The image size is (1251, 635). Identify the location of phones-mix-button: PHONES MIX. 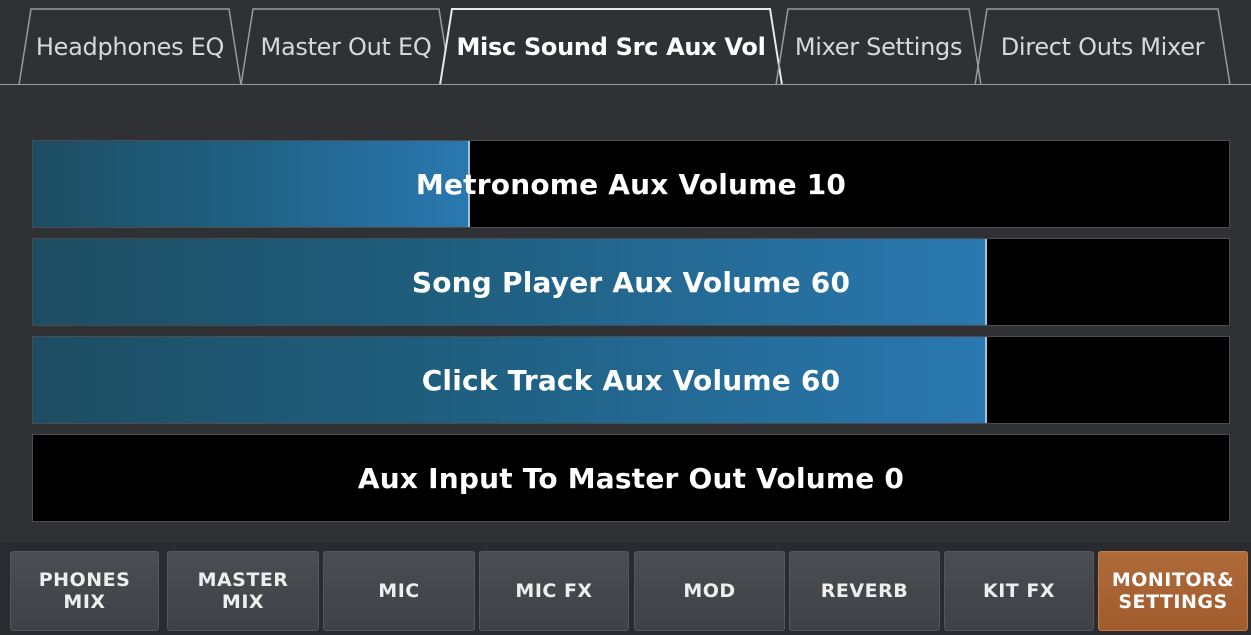
(84, 591).